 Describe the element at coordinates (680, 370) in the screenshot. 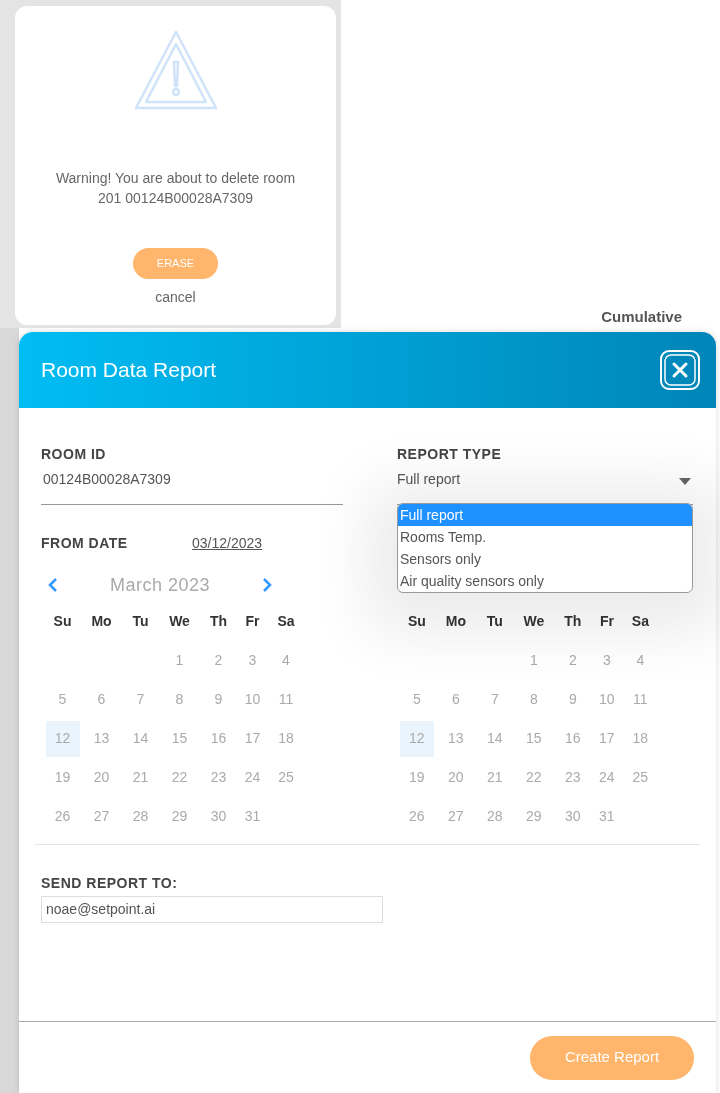

I see `close-button` at that location.